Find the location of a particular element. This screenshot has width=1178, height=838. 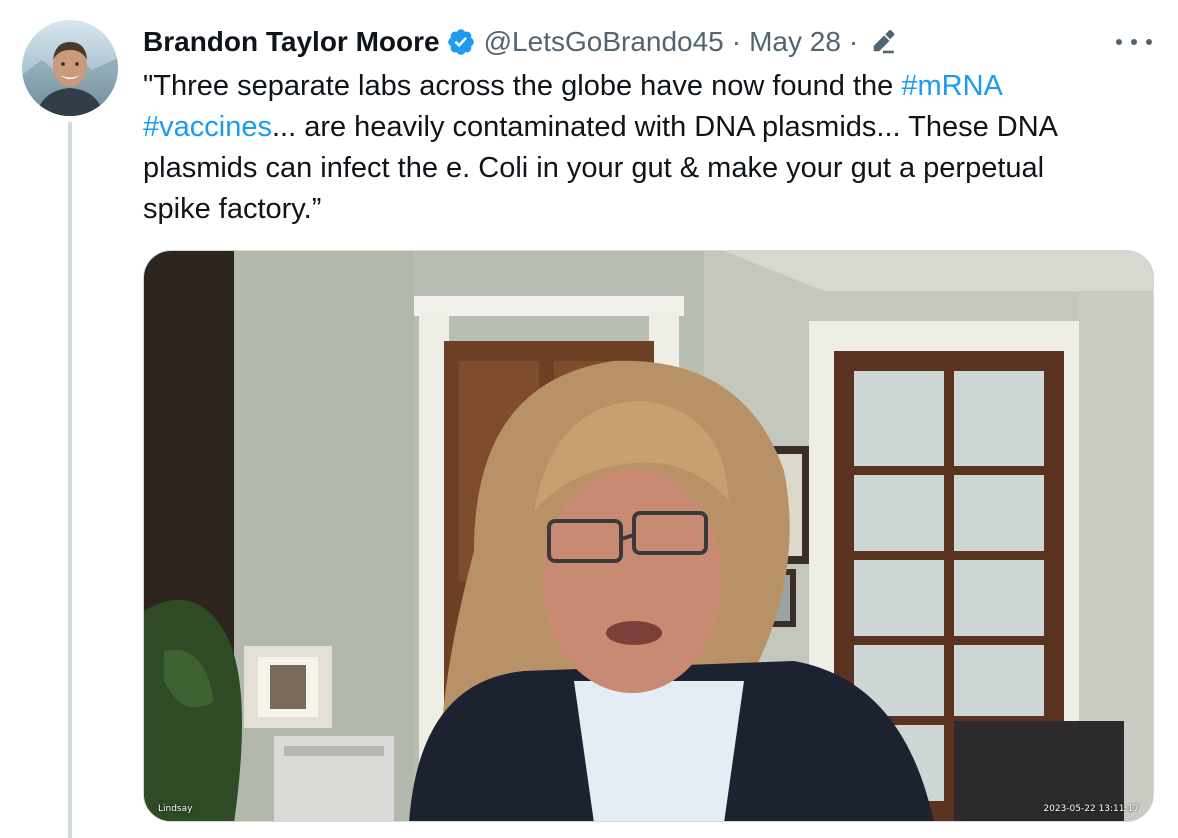

tweet-text-segment: spike factory.” is located at coordinates (232, 209).